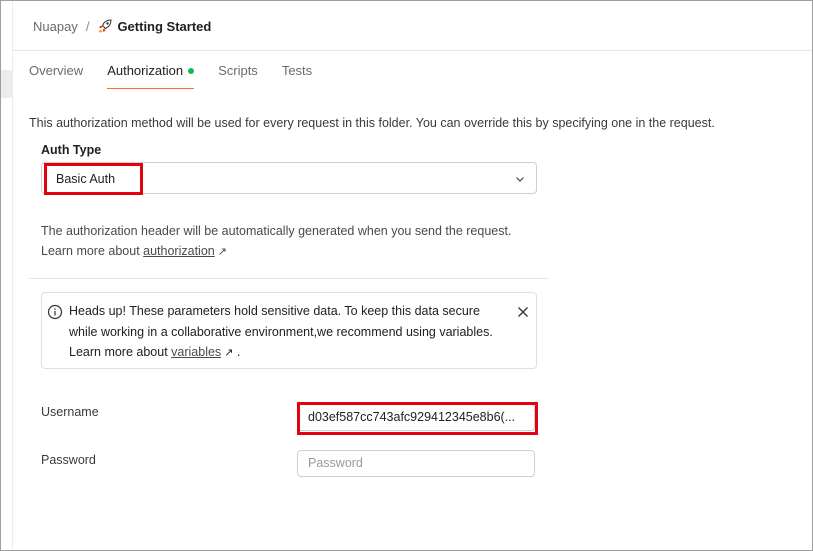 The image size is (813, 551). Describe the element at coordinates (523, 312) in the screenshot. I see `close-icon` at that location.